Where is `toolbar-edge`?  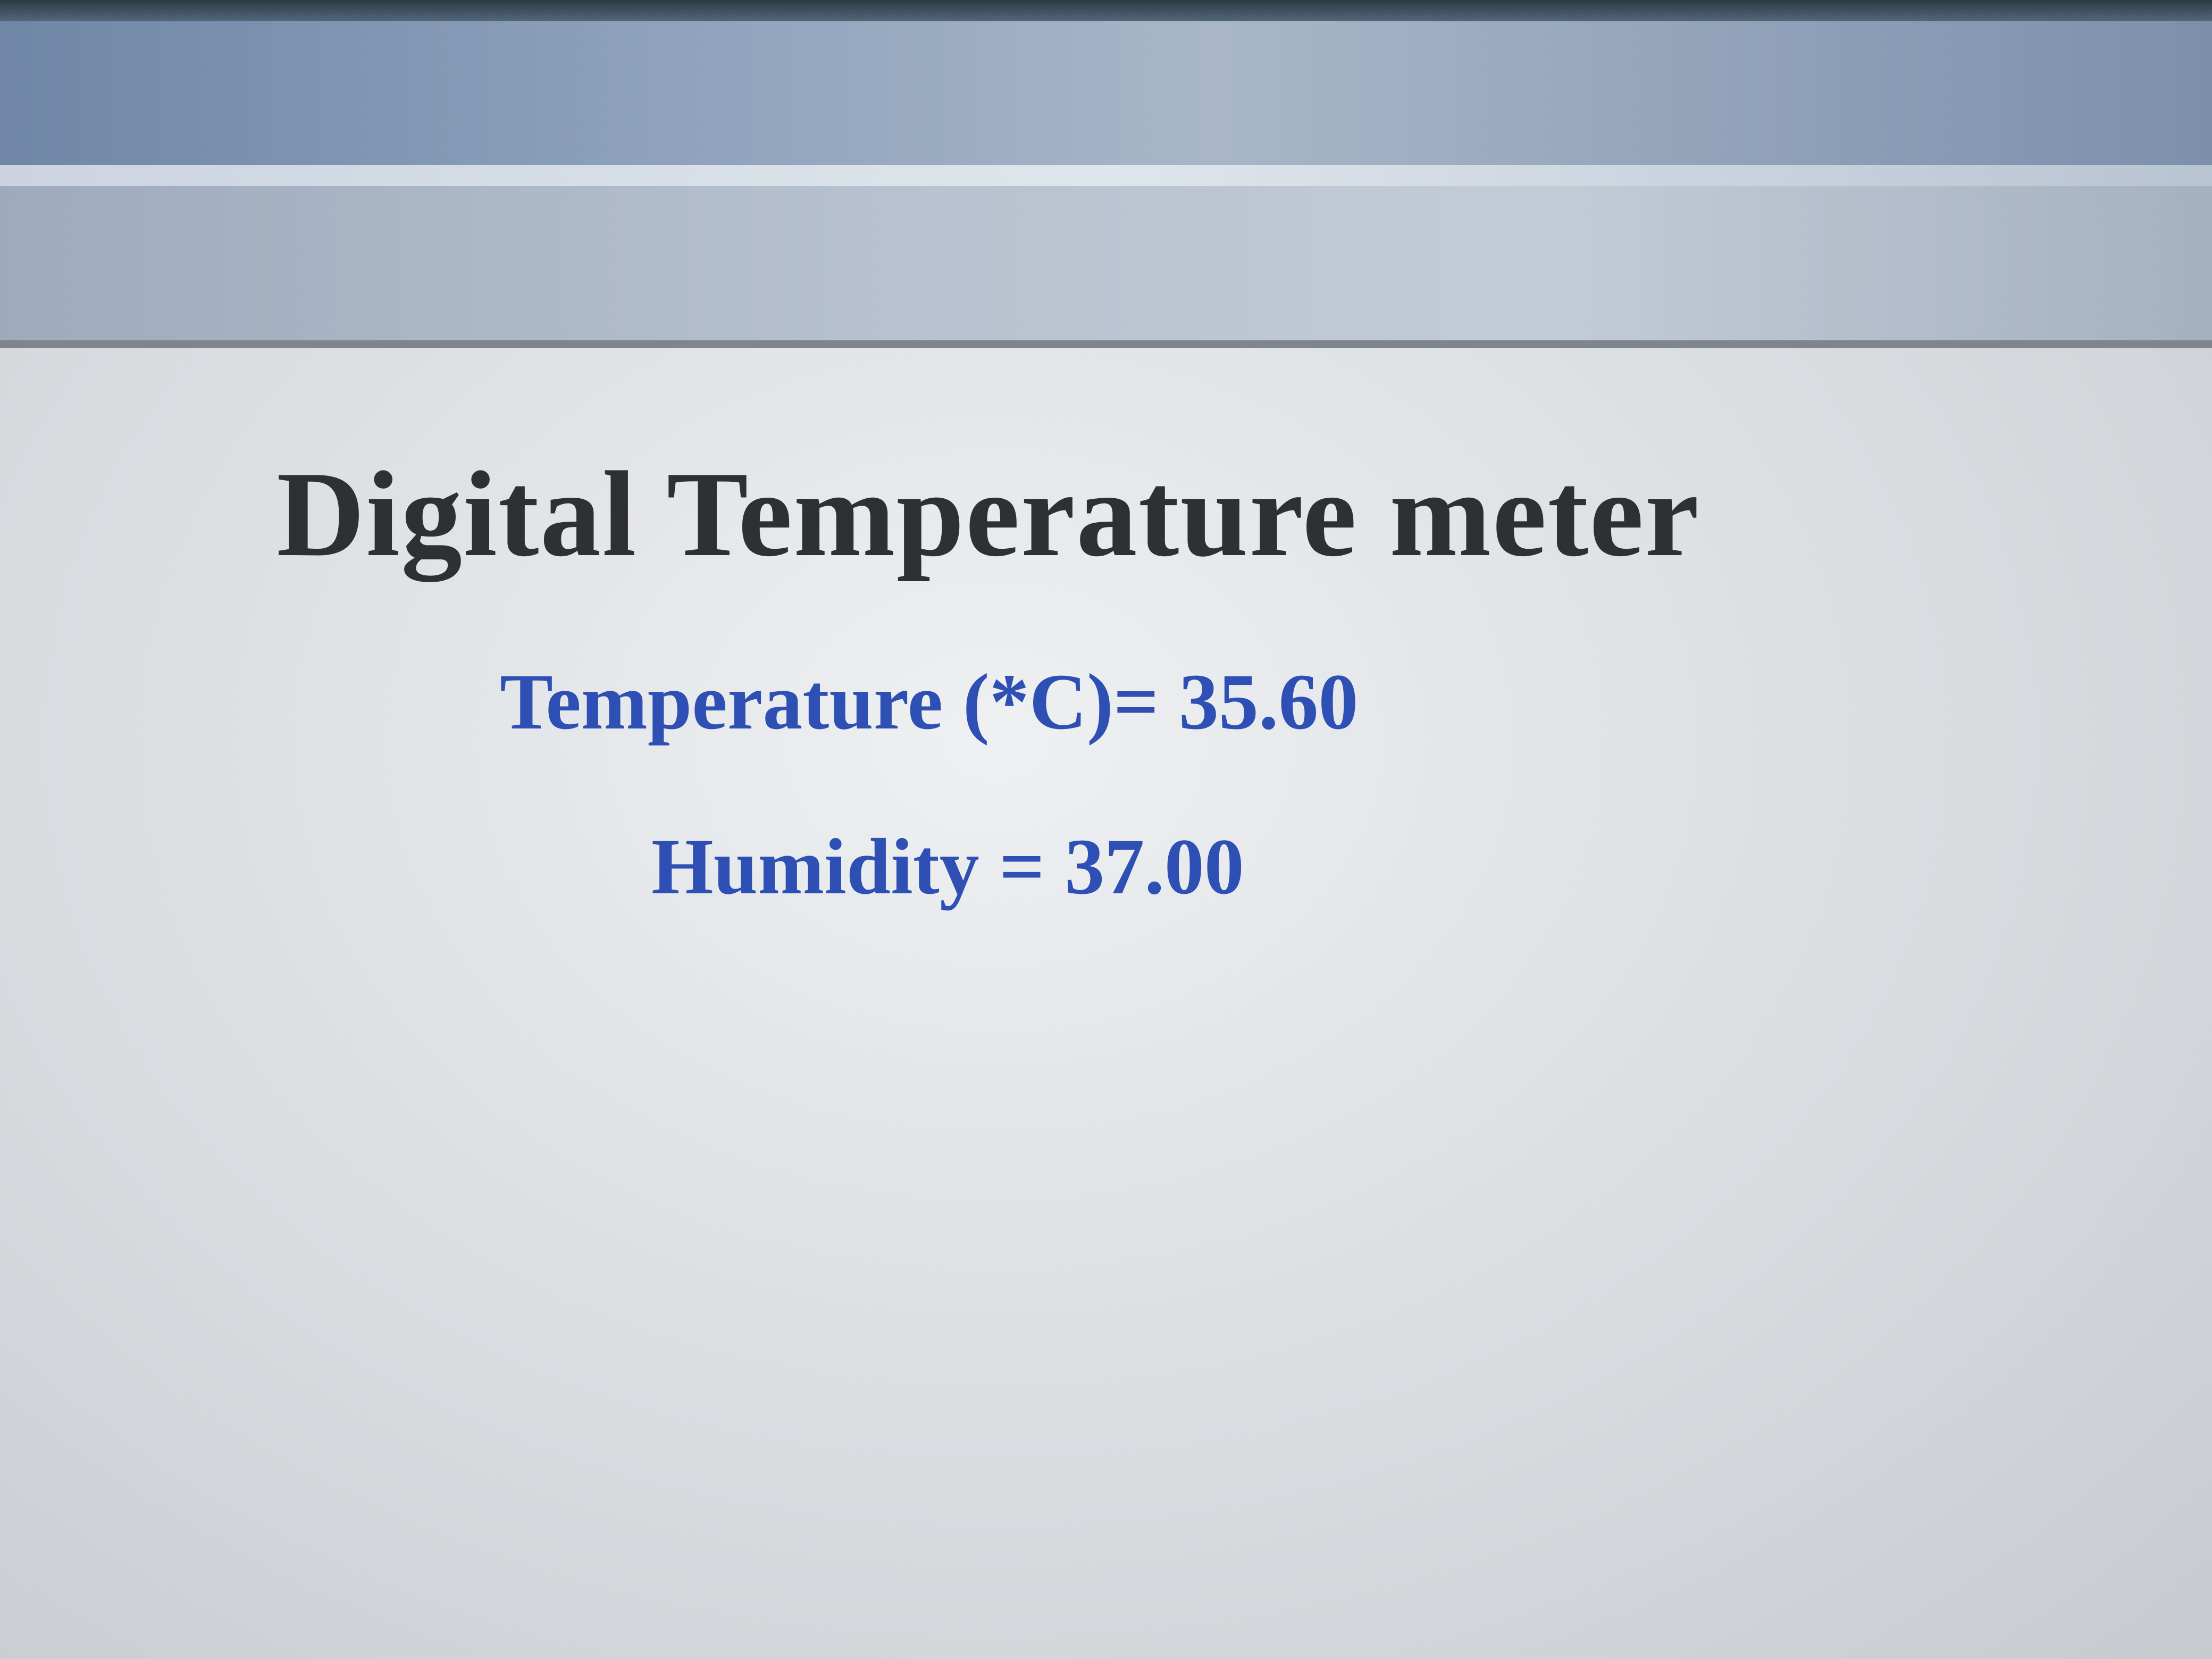 toolbar-edge is located at coordinates (1106, 175).